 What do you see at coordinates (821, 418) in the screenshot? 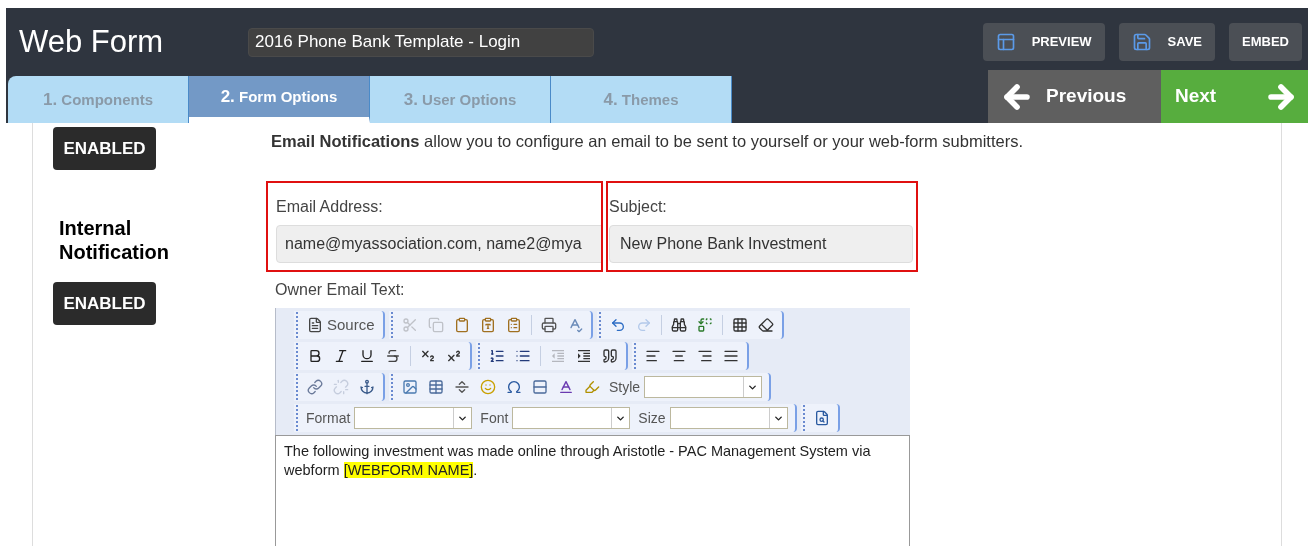
I see `preview-icon` at bounding box center [821, 418].